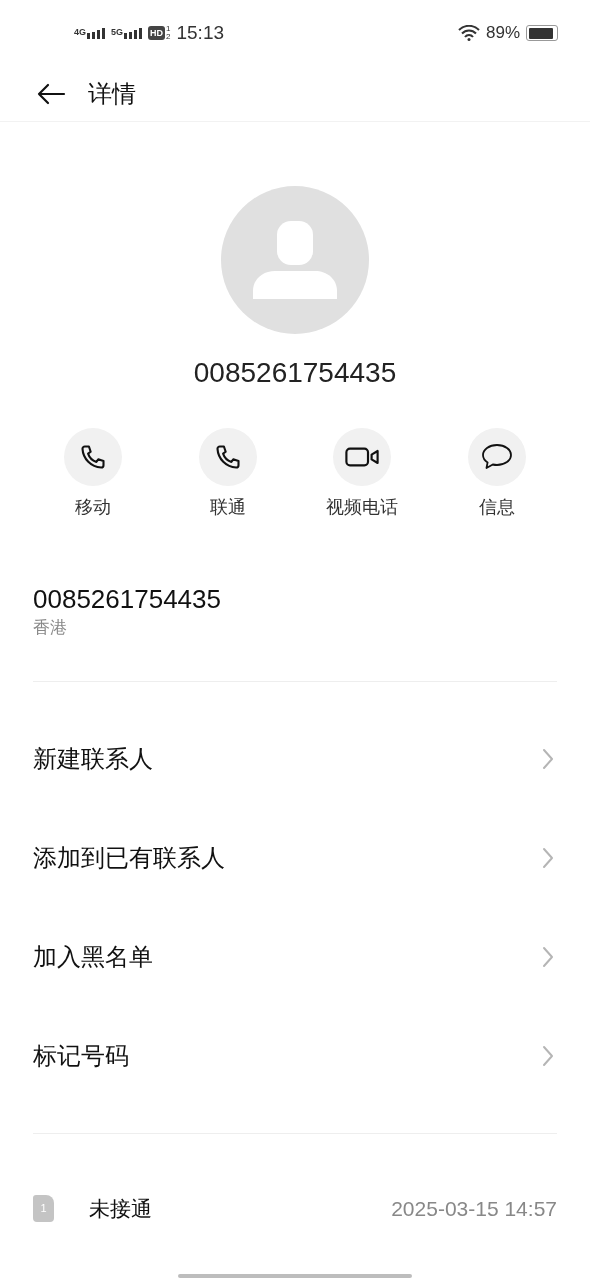 This screenshot has width=590, height=1280. Describe the element at coordinates (496, 507) in the screenshot. I see `action-label: 信息` at that location.